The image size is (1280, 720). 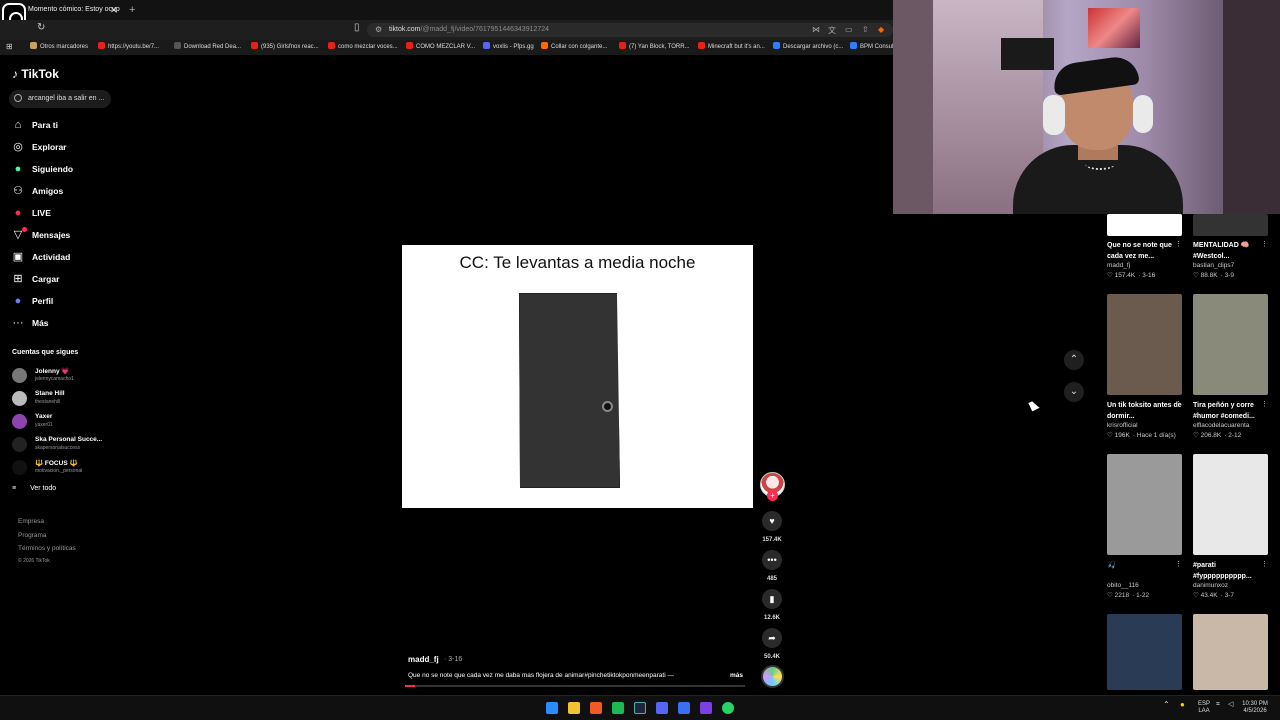 What do you see at coordinates (816, 29) in the screenshot?
I see `extension-icon: ⋈` at bounding box center [816, 29].